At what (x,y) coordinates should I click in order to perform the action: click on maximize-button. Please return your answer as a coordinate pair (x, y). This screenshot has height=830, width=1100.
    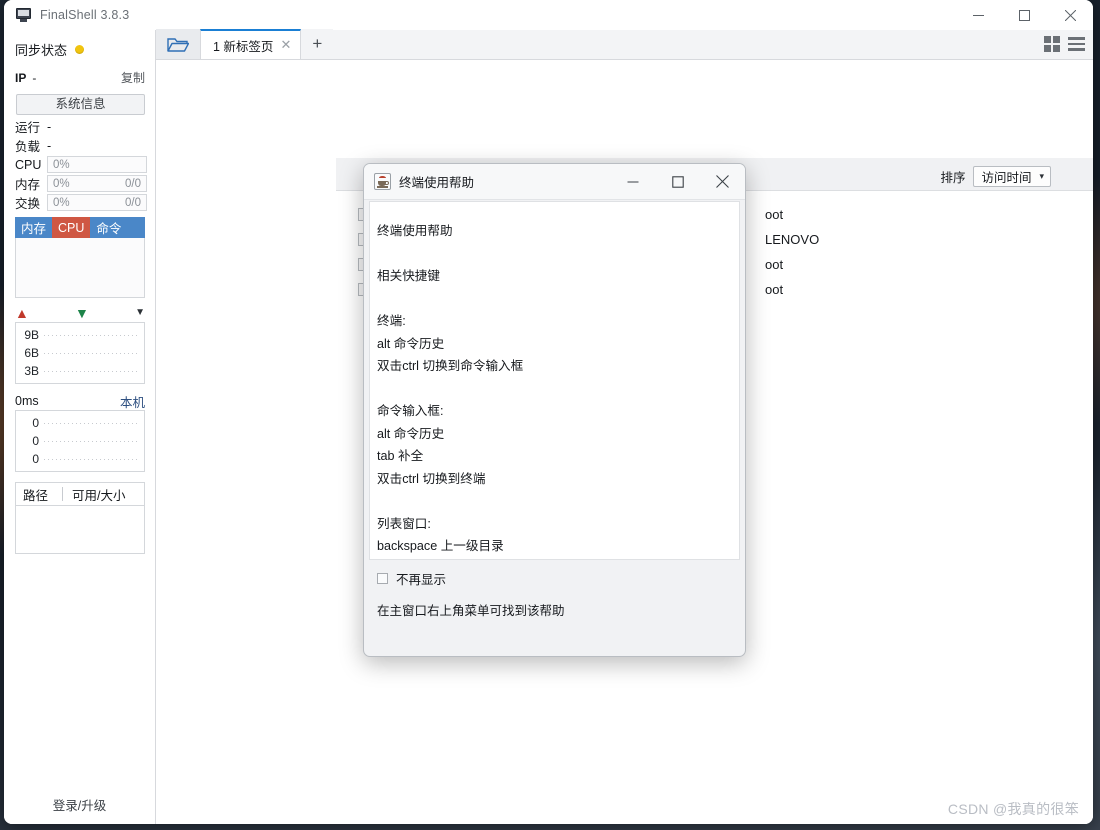
    Looking at the image, I should click on (1024, 15).